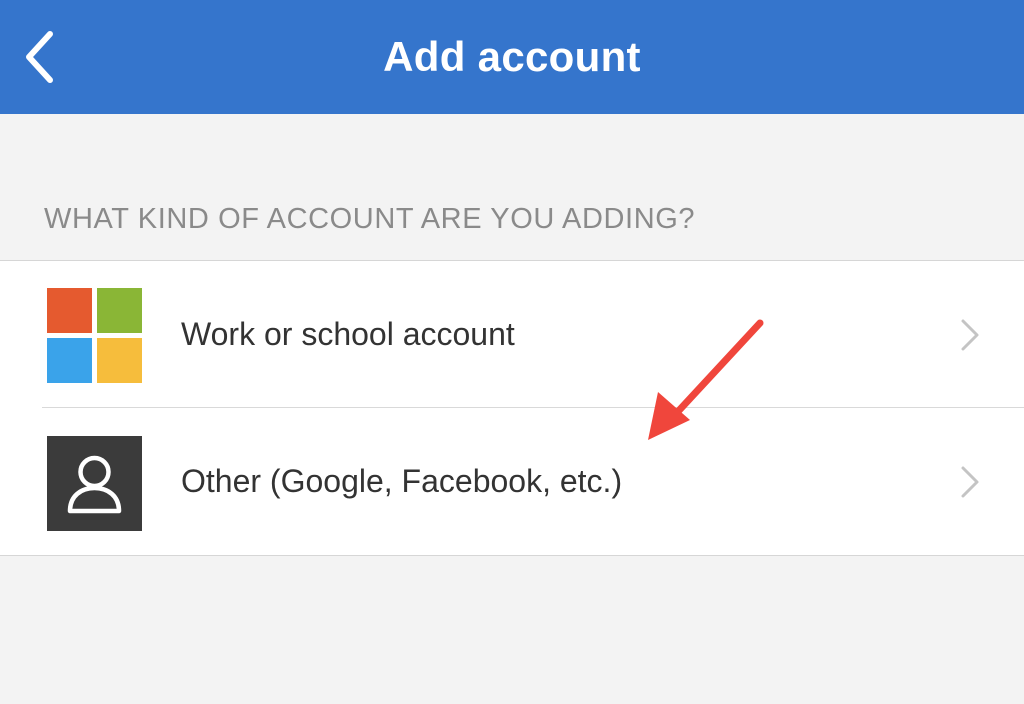 The image size is (1024, 704). Describe the element at coordinates (94, 335) in the screenshot. I see `microsoft-logo-icon` at that location.